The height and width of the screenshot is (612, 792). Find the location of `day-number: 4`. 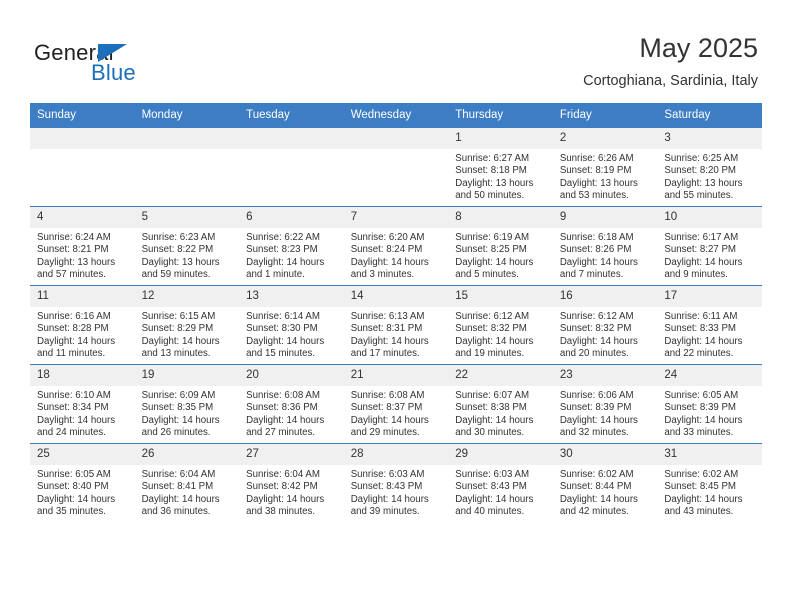

day-number: 4 is located at coordinates (82, 217).